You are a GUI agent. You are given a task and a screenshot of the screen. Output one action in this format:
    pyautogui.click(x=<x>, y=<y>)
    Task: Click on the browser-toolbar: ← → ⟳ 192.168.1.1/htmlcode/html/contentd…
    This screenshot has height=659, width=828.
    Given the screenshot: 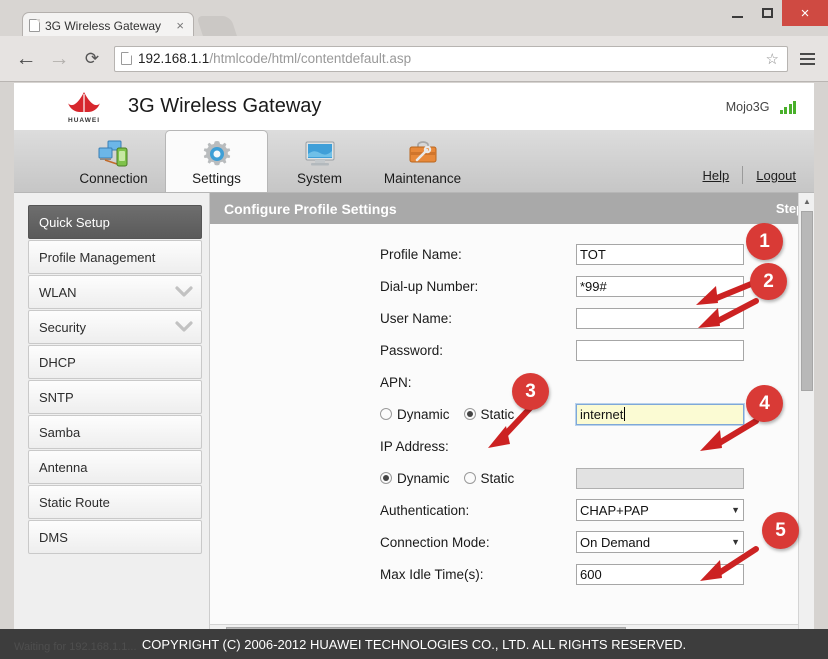 What is the action you would take?
    pyautogui.click(x=414, y=59)
    